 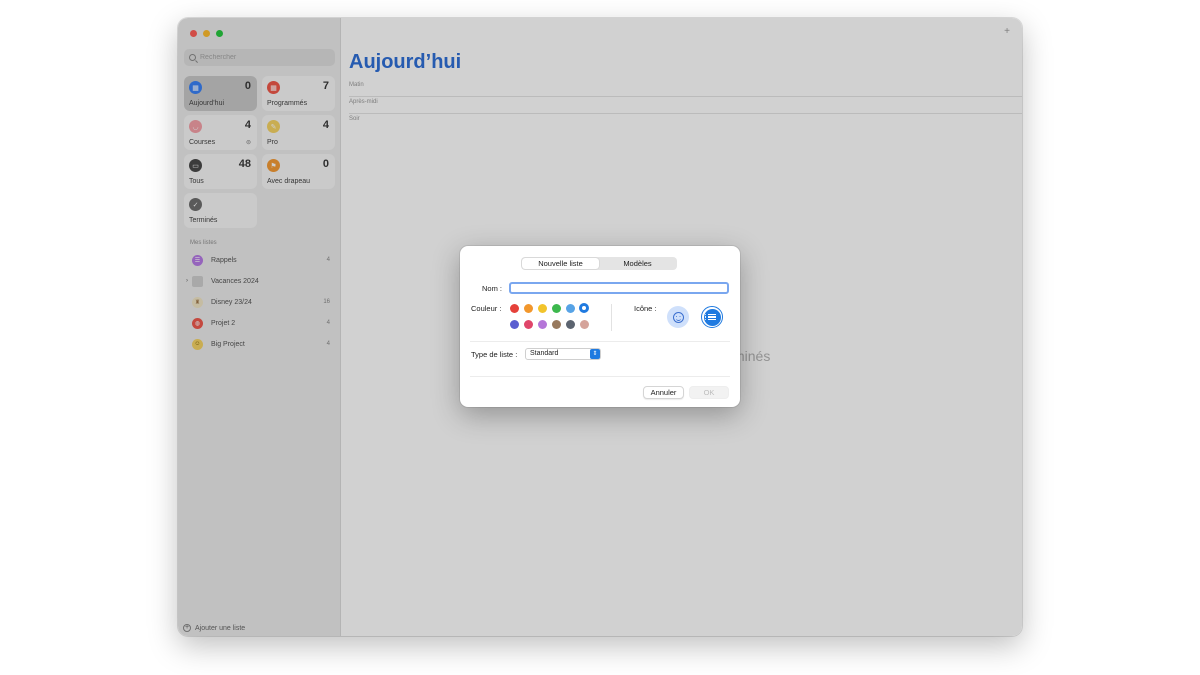 I want to click on icon-label: Icône :, so click(x=645, y=308).